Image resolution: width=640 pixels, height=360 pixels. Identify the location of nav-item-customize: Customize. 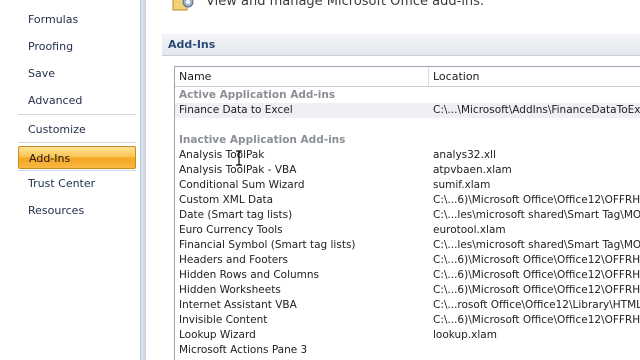
(77, 129).